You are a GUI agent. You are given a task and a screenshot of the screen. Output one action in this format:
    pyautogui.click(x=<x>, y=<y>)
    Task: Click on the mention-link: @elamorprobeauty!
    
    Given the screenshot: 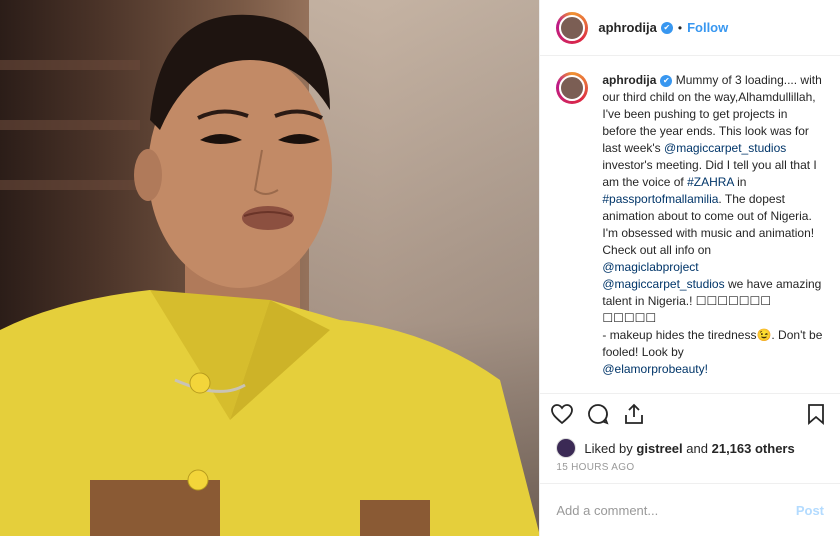 What is the action you would take?
    pyautogui.click(x=655, y=369)
    